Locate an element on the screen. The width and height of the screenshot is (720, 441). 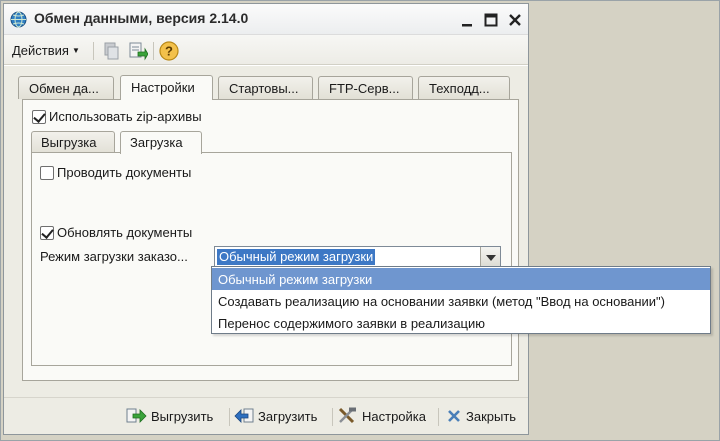
bottom-toolbar: Выгрузить Загрузить Настройка Закрыть is located at coordinates (266, 415).